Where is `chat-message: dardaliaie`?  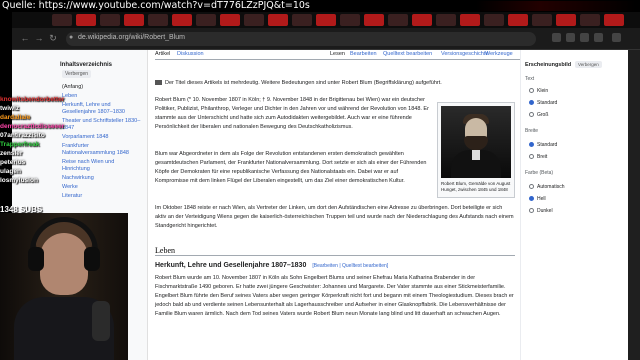
chat-message: dardaliaie is located at coordinates (15, 117).